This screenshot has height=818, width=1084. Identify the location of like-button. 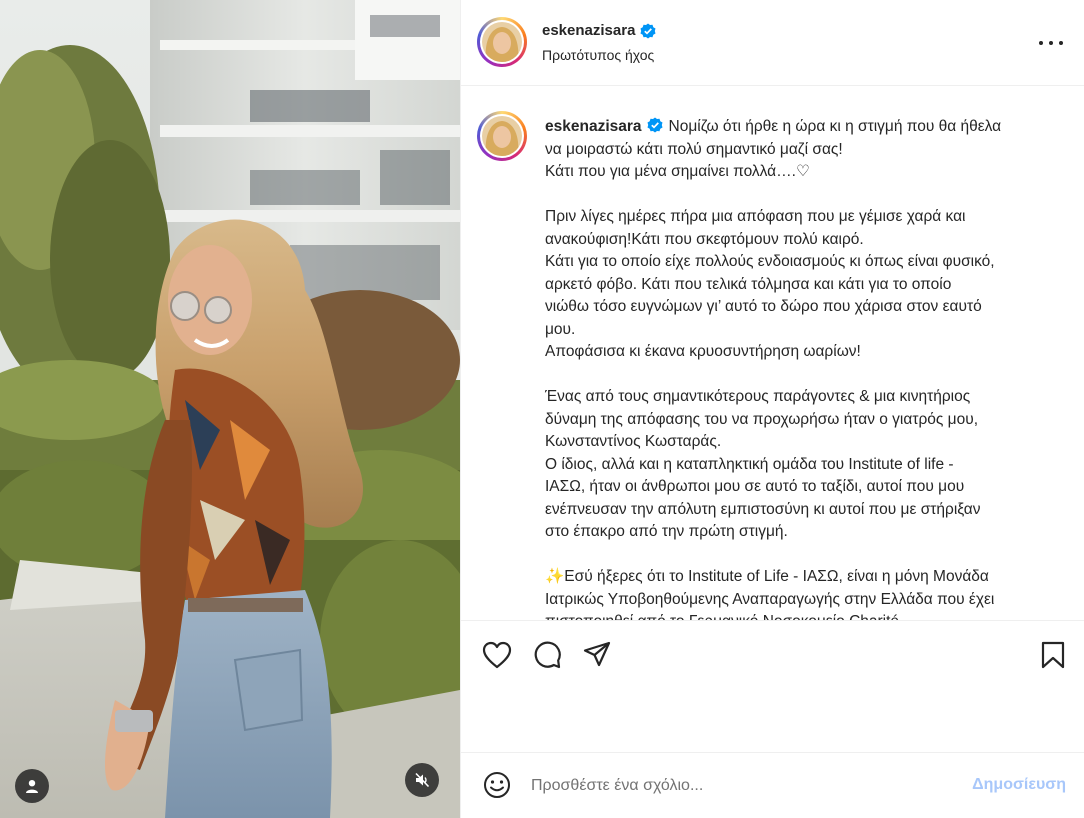
(497, 655).